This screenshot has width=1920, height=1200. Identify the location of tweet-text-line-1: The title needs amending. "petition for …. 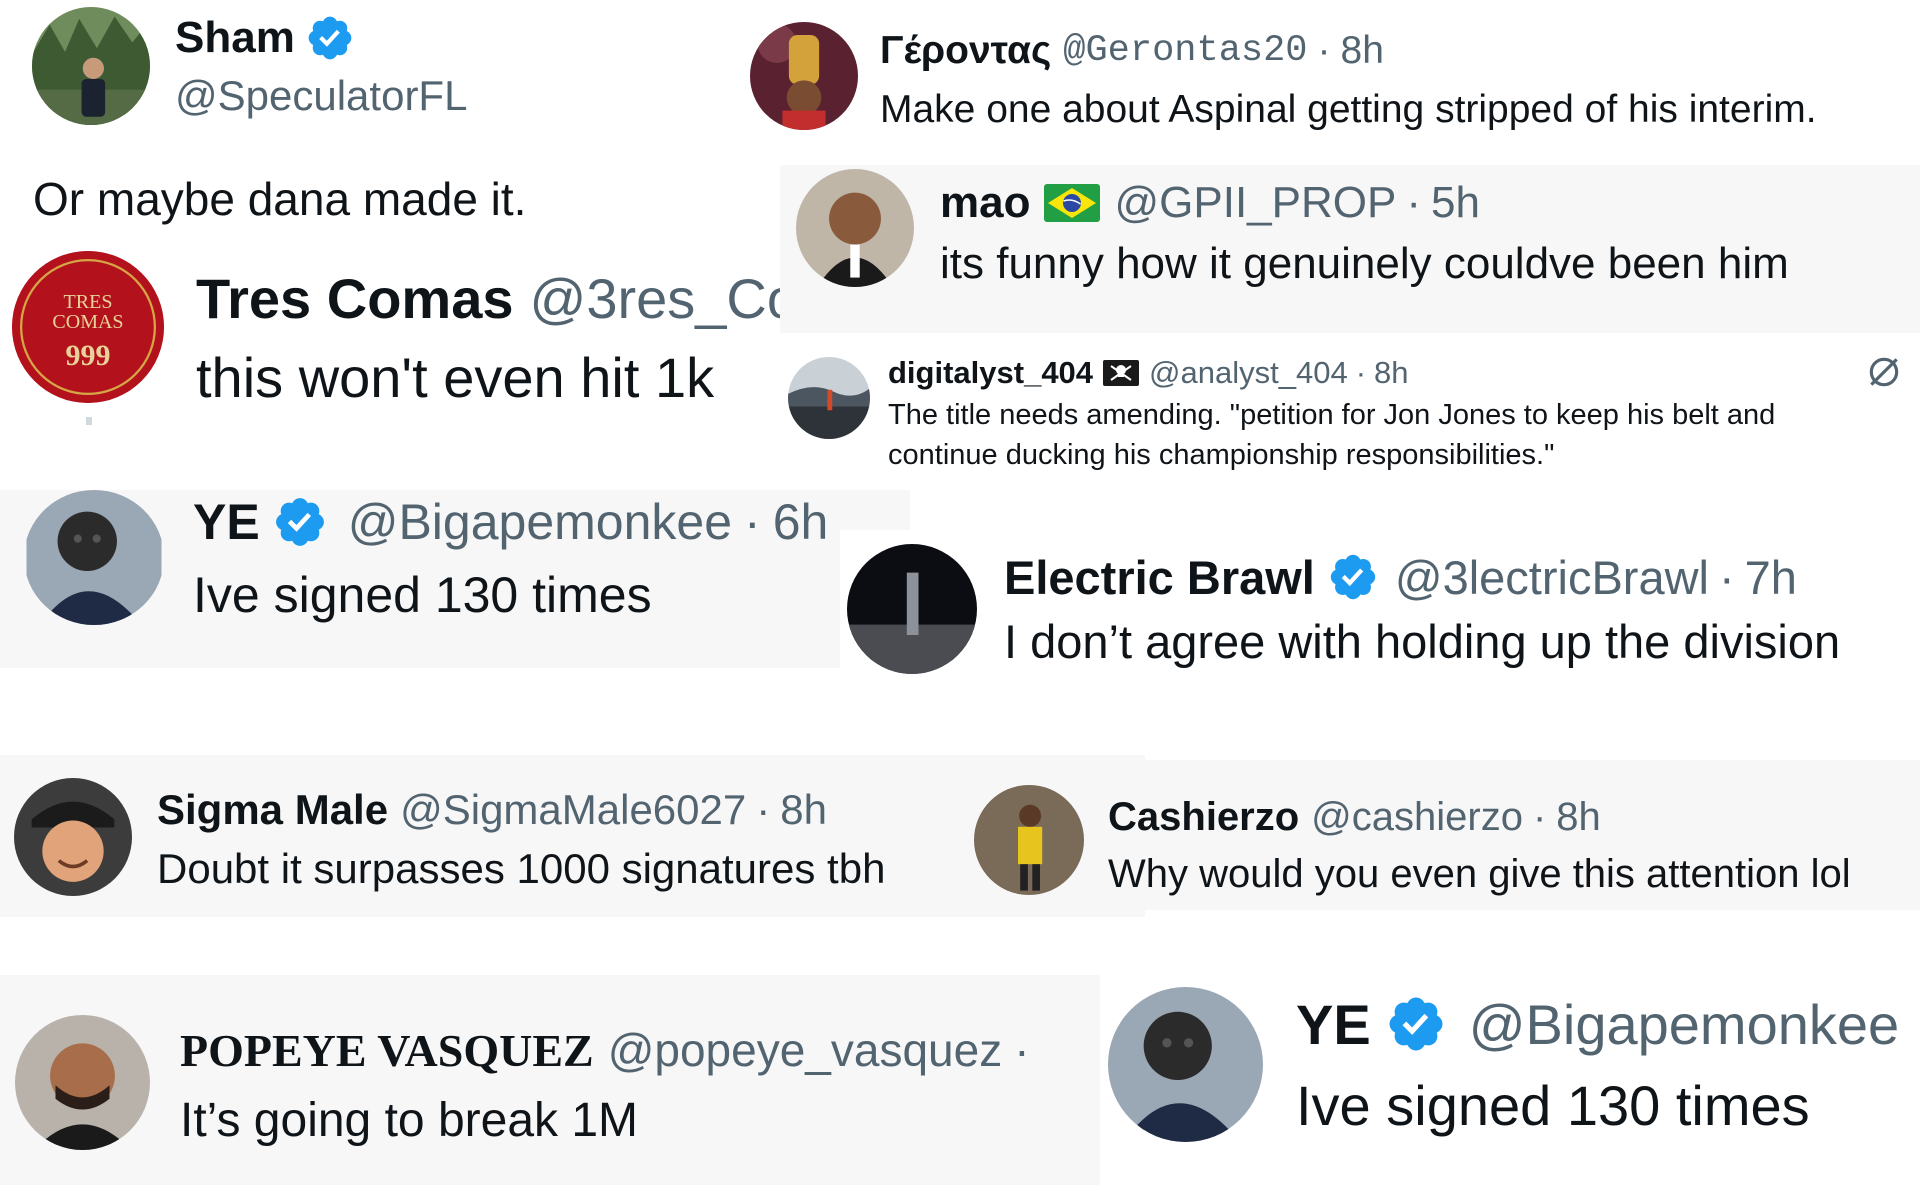
(1332, 415).